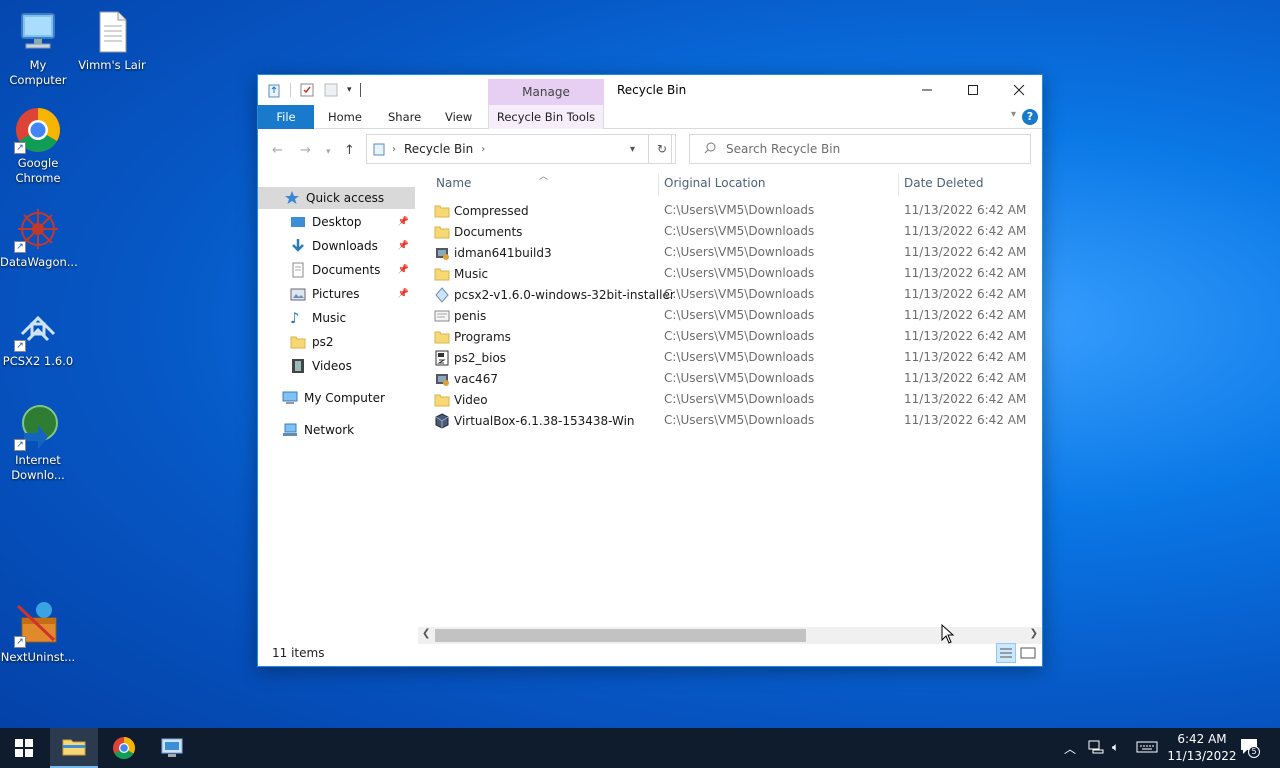  I want to click on file-name: Documents, so click(488, 232).